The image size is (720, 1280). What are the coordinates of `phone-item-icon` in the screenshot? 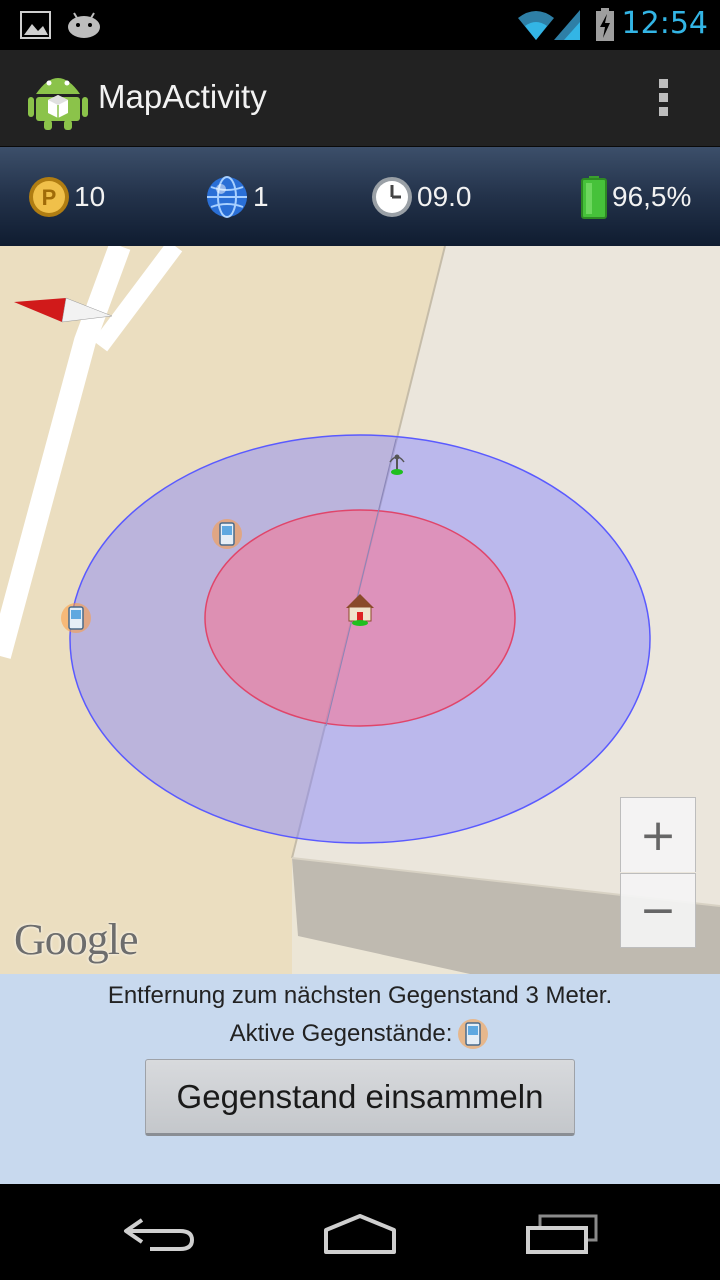 It's located at (227, 534).